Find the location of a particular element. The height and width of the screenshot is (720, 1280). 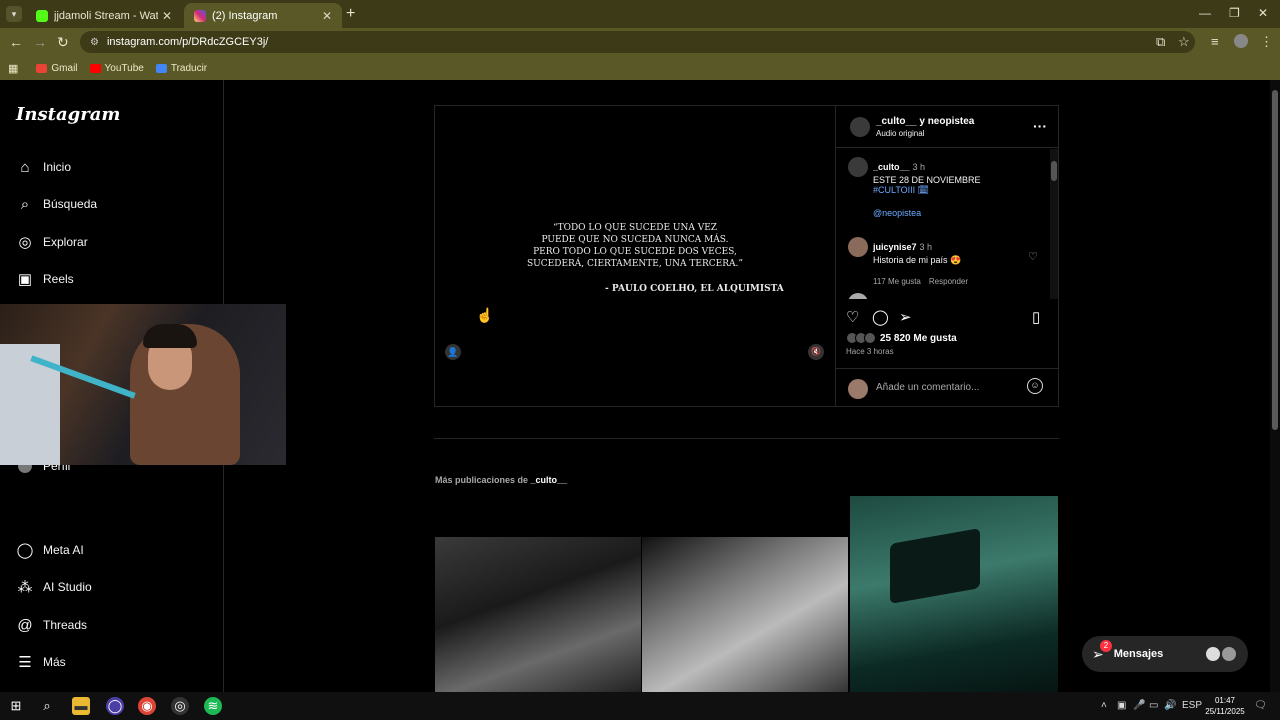

more-options-icon: ··· is located at coordinates (1040, 126).